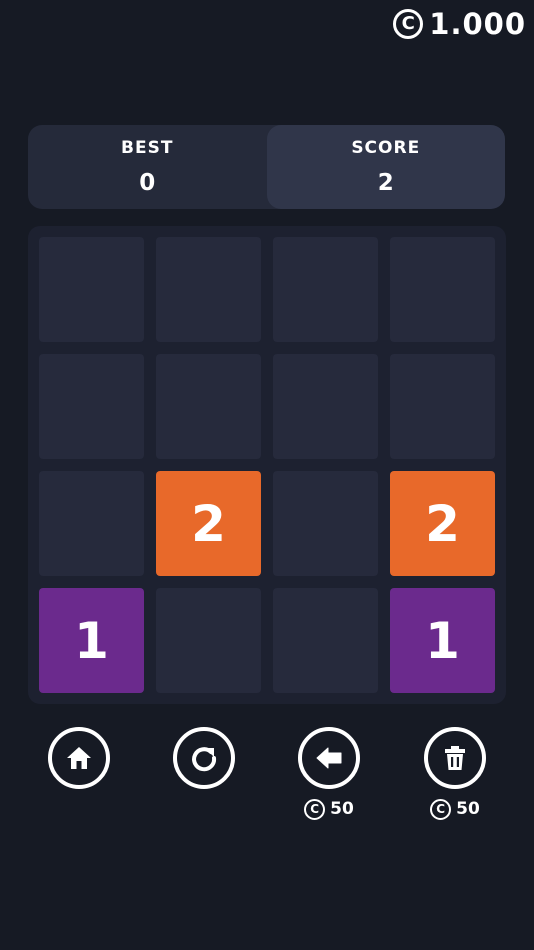 Image resolution: width=534 pixels, height=950 pixels. I want to click on undo-icon, so click(329, 758).